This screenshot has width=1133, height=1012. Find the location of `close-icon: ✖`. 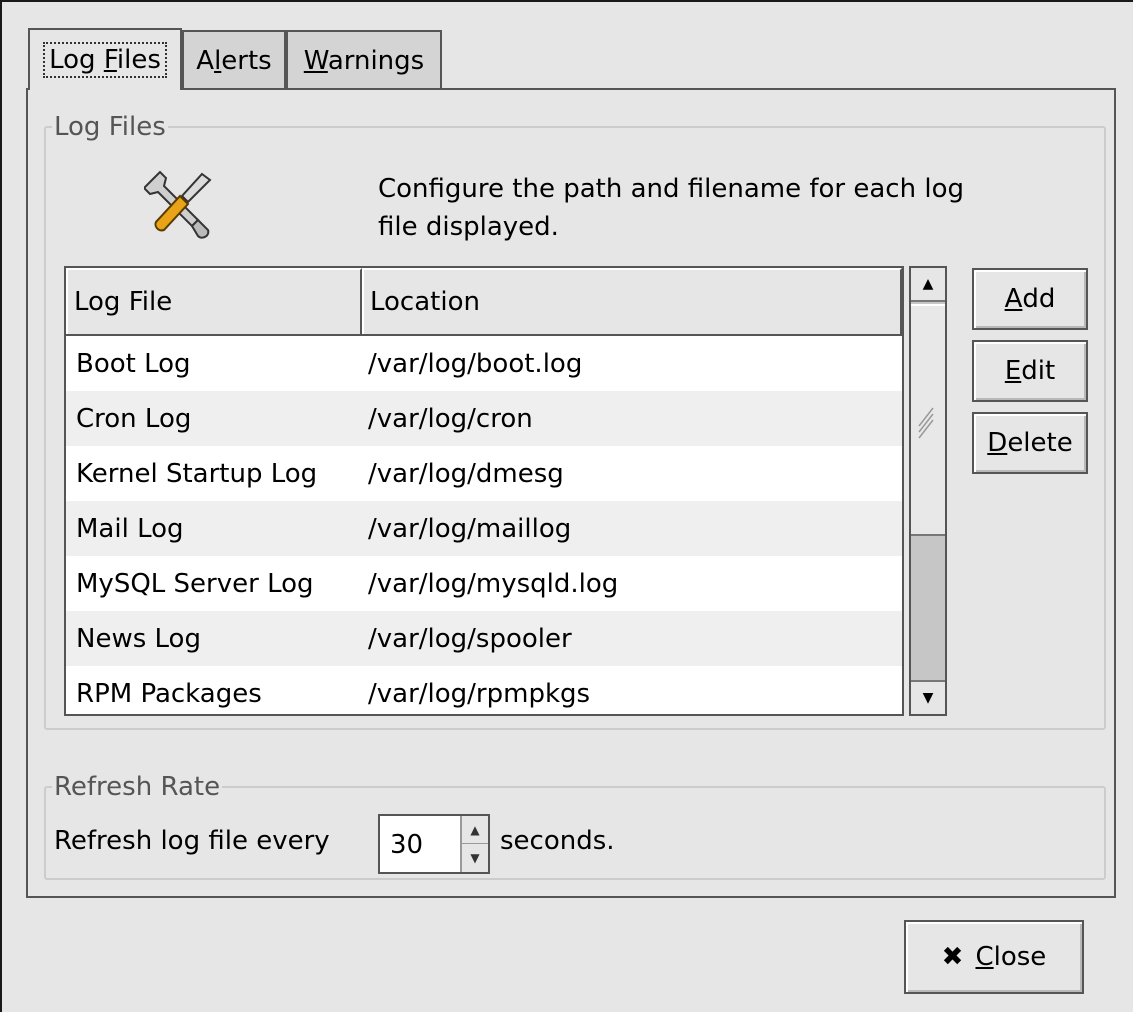

close-icon: ✖ is located at coordinates (952, 957).